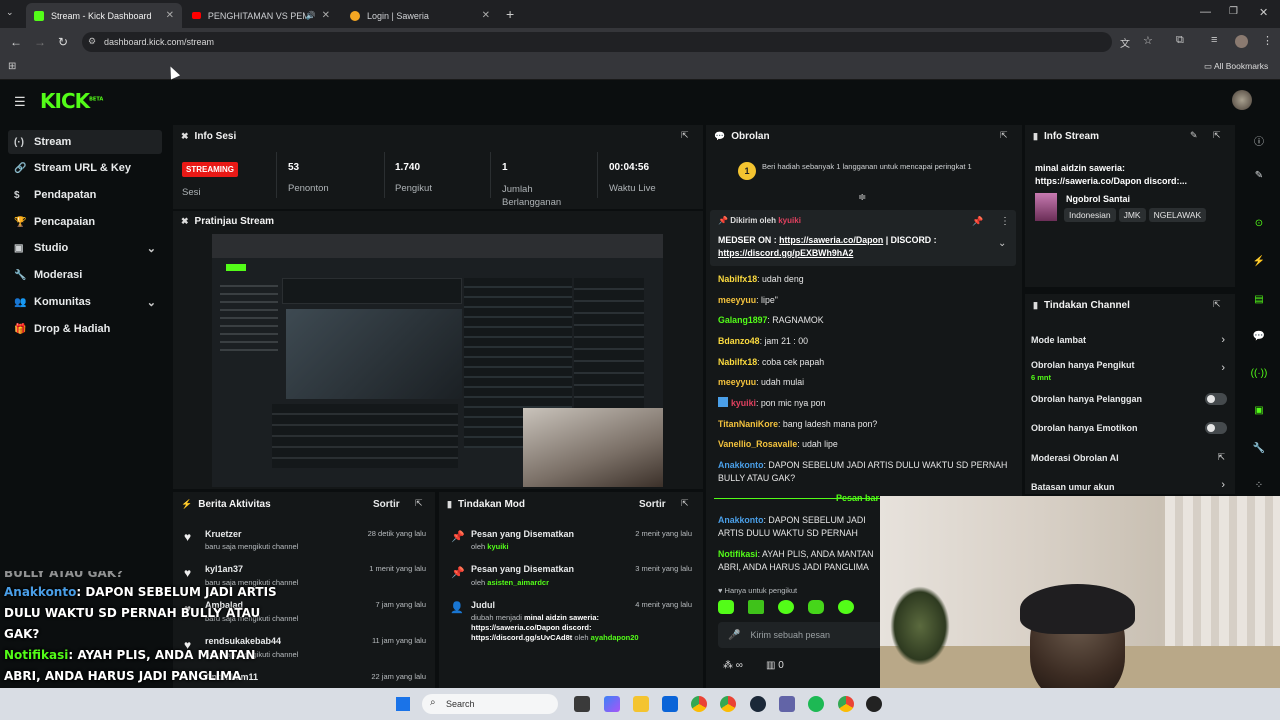 The height and width of the screenshot is (720, 1280). What do you see at coordinates (1259, 179) in the screenshot?
I see `pencil-icon: ✎` at bounding box center [1259, 179].